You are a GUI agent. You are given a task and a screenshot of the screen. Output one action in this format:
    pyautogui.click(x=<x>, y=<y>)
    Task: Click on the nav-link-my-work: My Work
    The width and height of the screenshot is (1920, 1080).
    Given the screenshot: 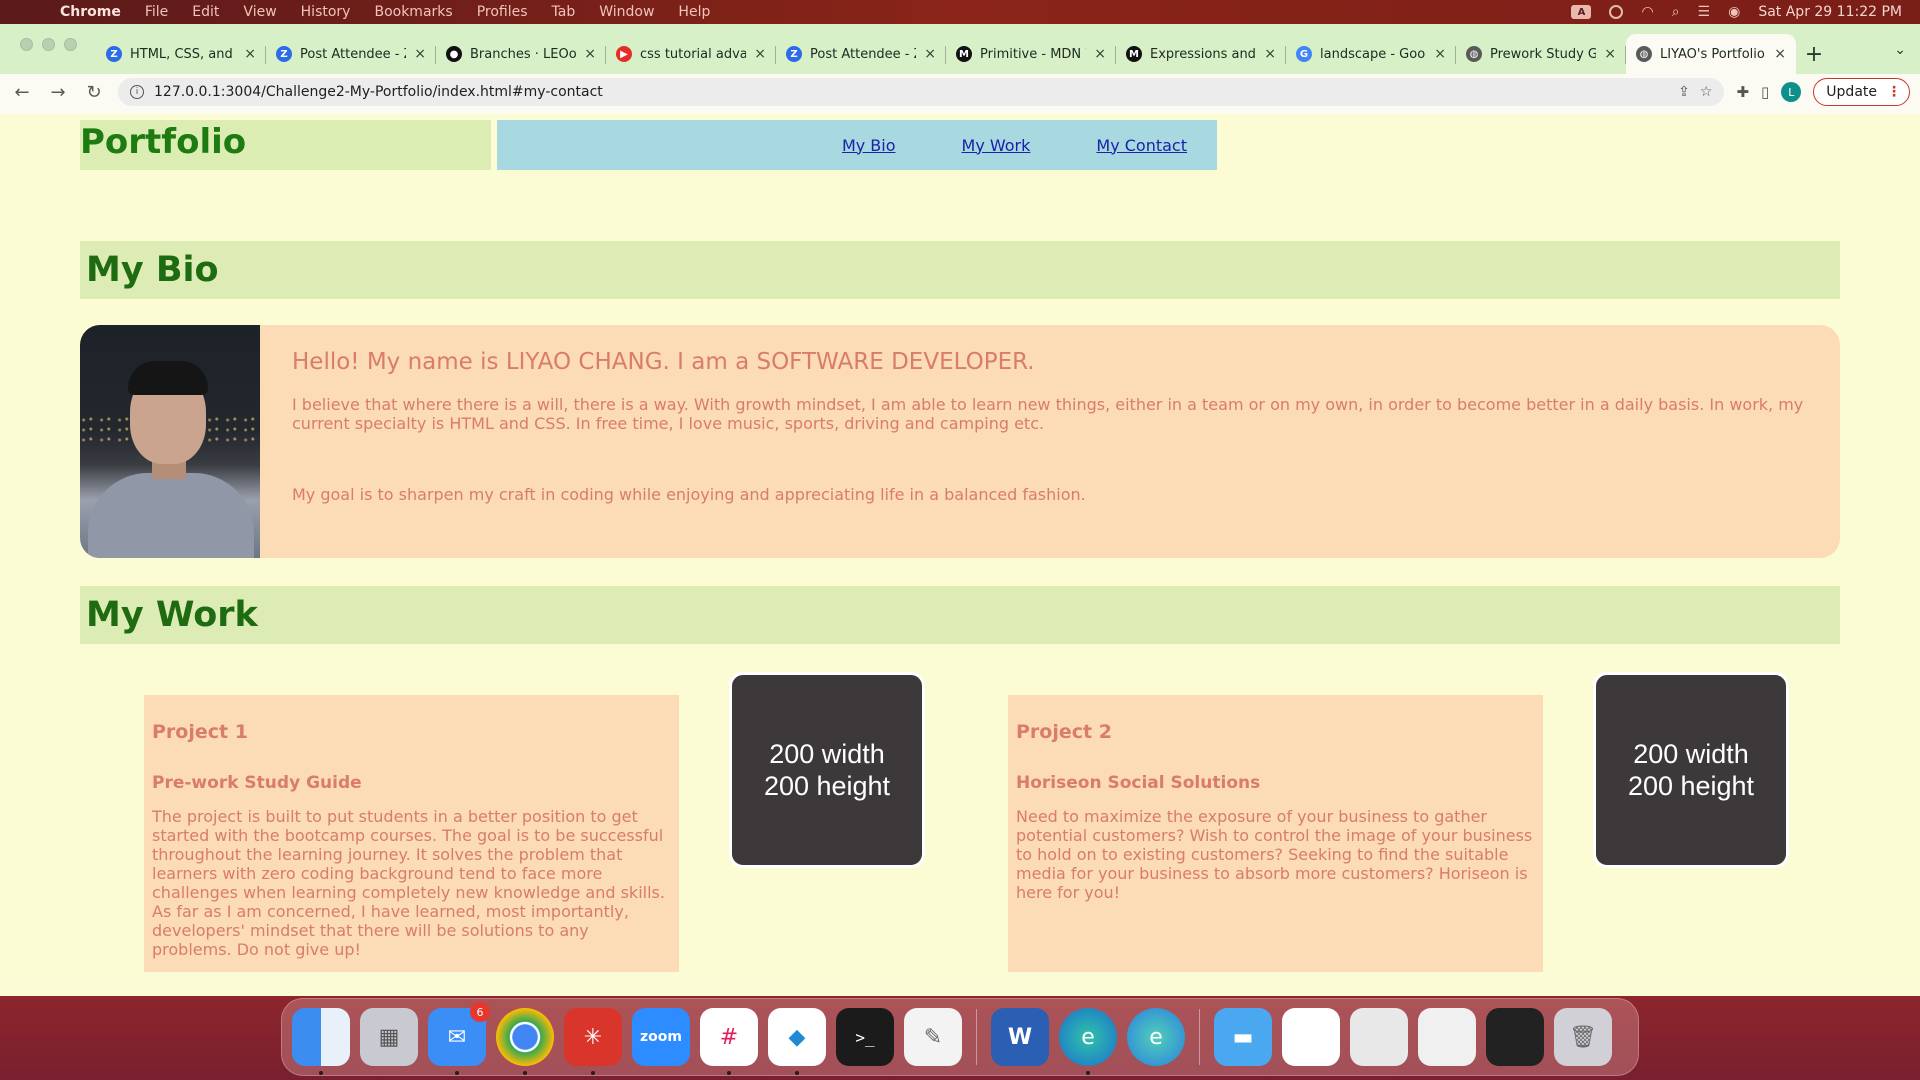 What is the action you would take?
    pyautogui.click(x=996, y=145)
    